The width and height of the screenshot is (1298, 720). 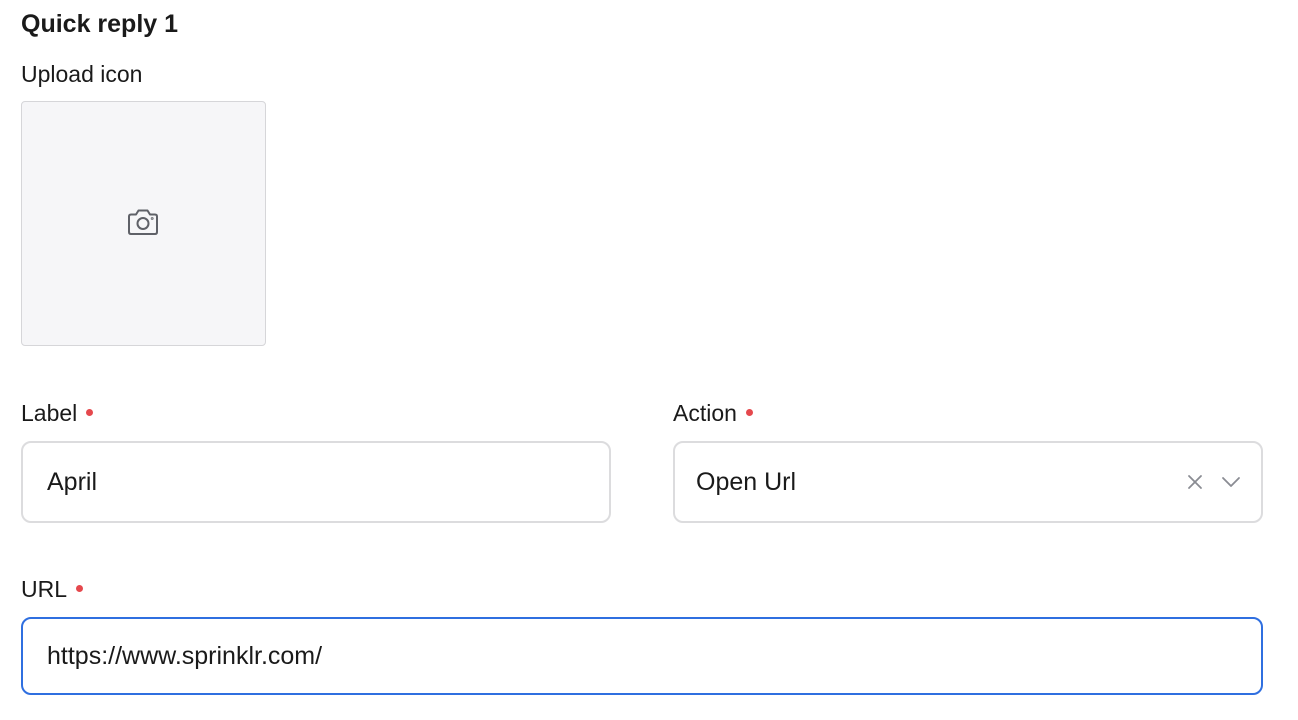 What do you see at coordinates (100, 24) in the screenshot?
I see `section-title: Quick reply 1` at bounding box center [100, 24].